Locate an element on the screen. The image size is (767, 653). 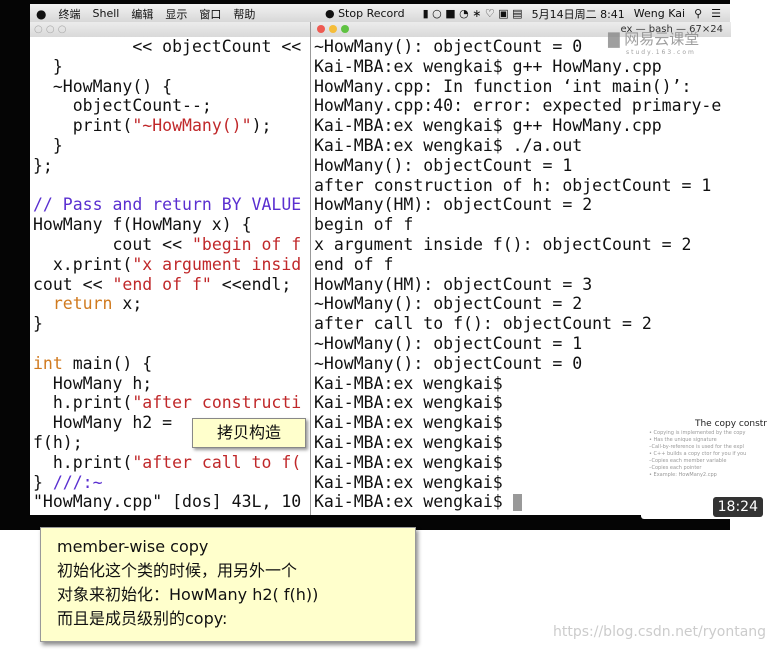
terminal-line-text: HowMany(): objectCount = 1 is located at coordinates (443, 165).